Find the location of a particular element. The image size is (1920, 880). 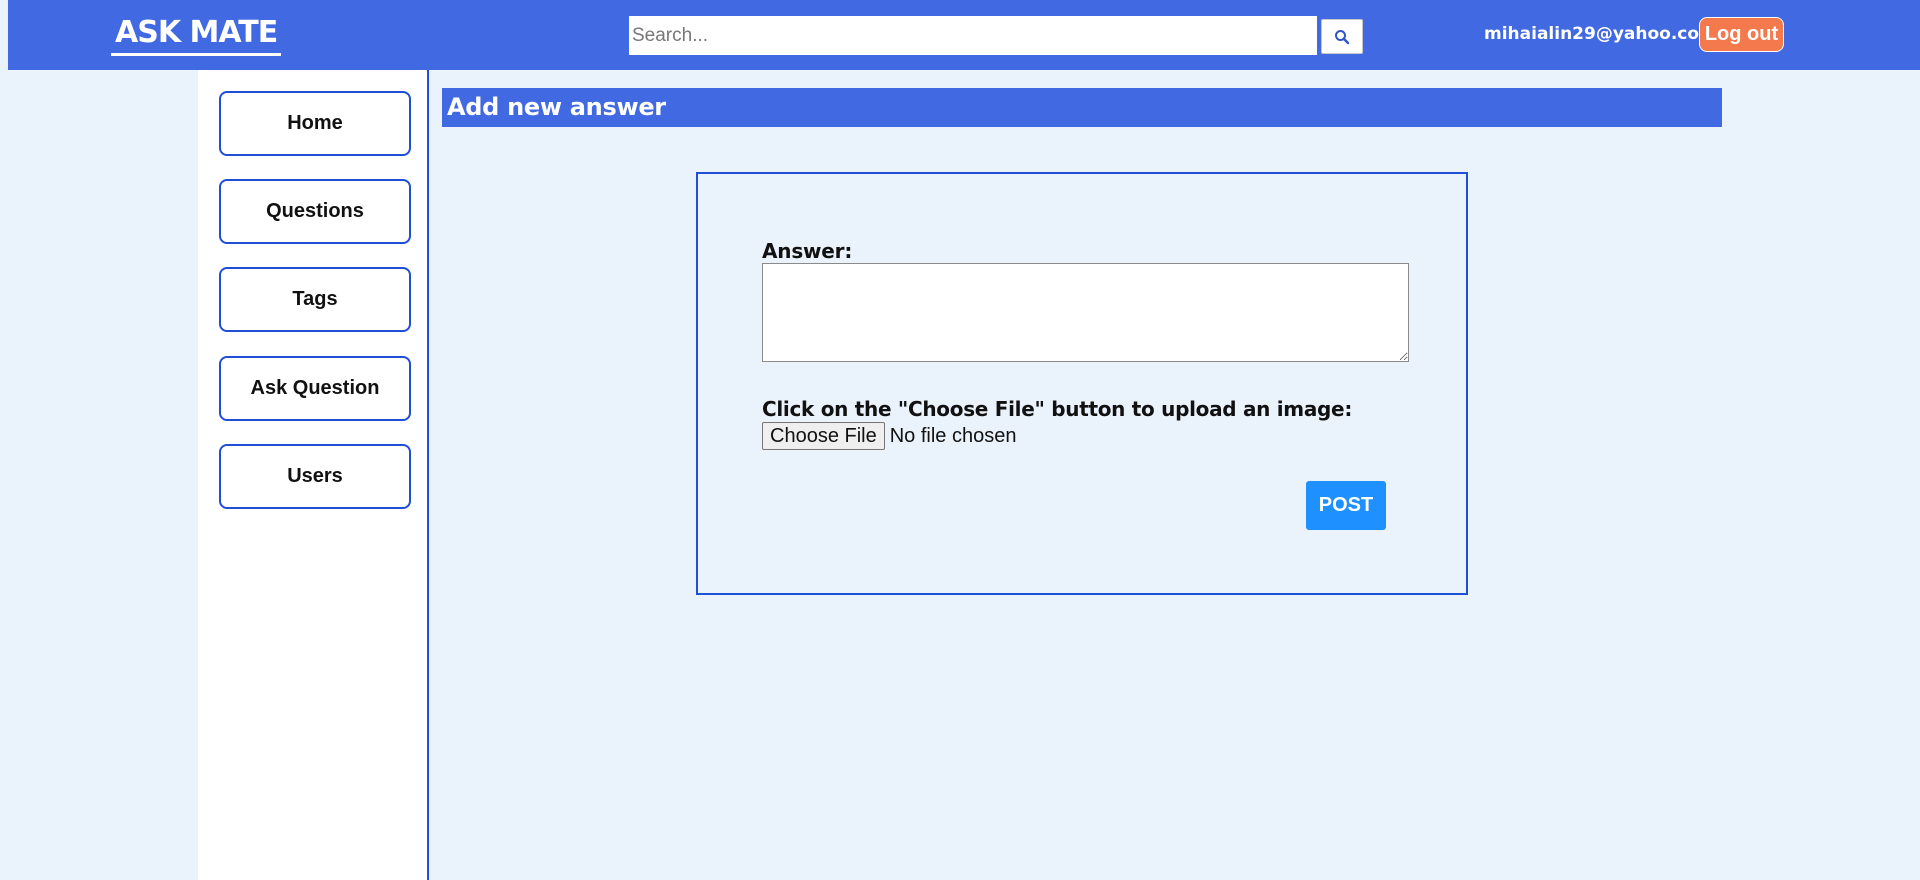

answer-textarea is located at coordinates (1085, 312).